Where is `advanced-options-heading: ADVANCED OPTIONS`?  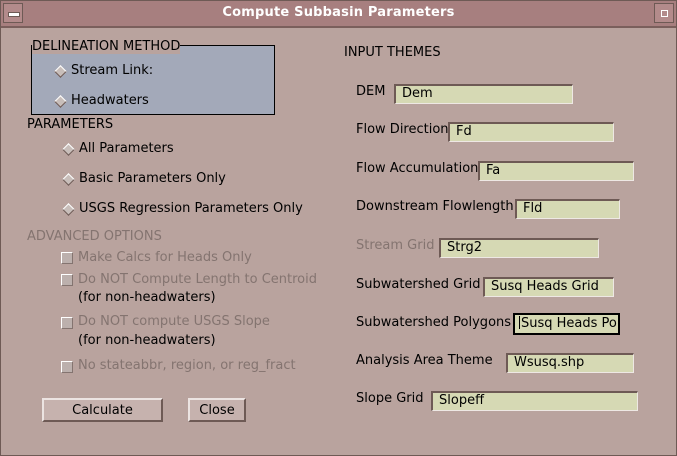
advanced-options-heading: ADVANCED OPTIONS is located at coordinates (94, 236).